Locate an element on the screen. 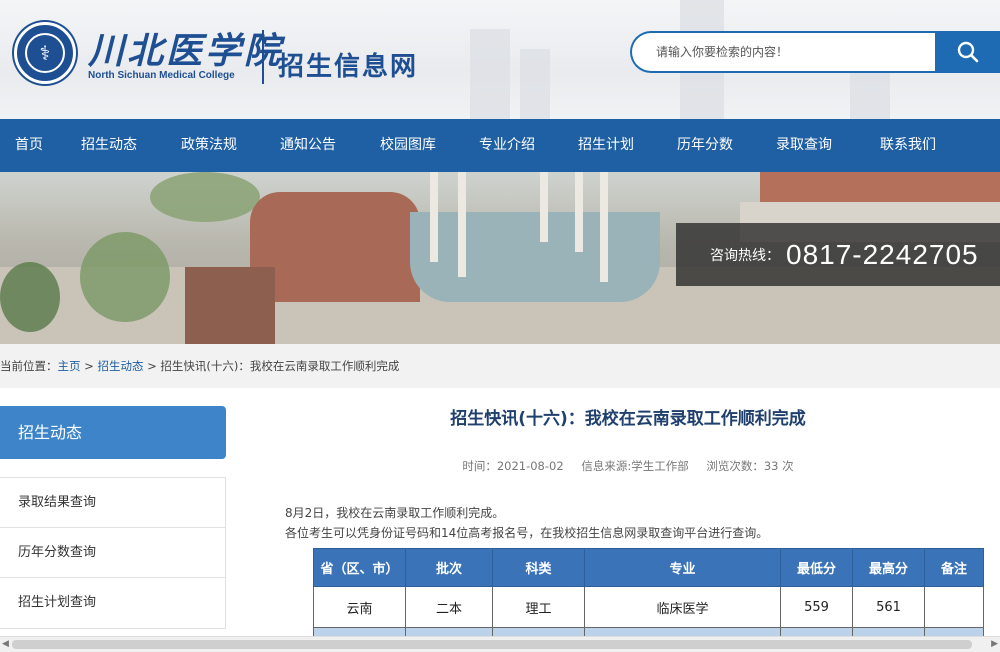 The height and width of the screenshot is (652, 1000). caduceus-icon: ⚕ is located at coordinates (45, 53).